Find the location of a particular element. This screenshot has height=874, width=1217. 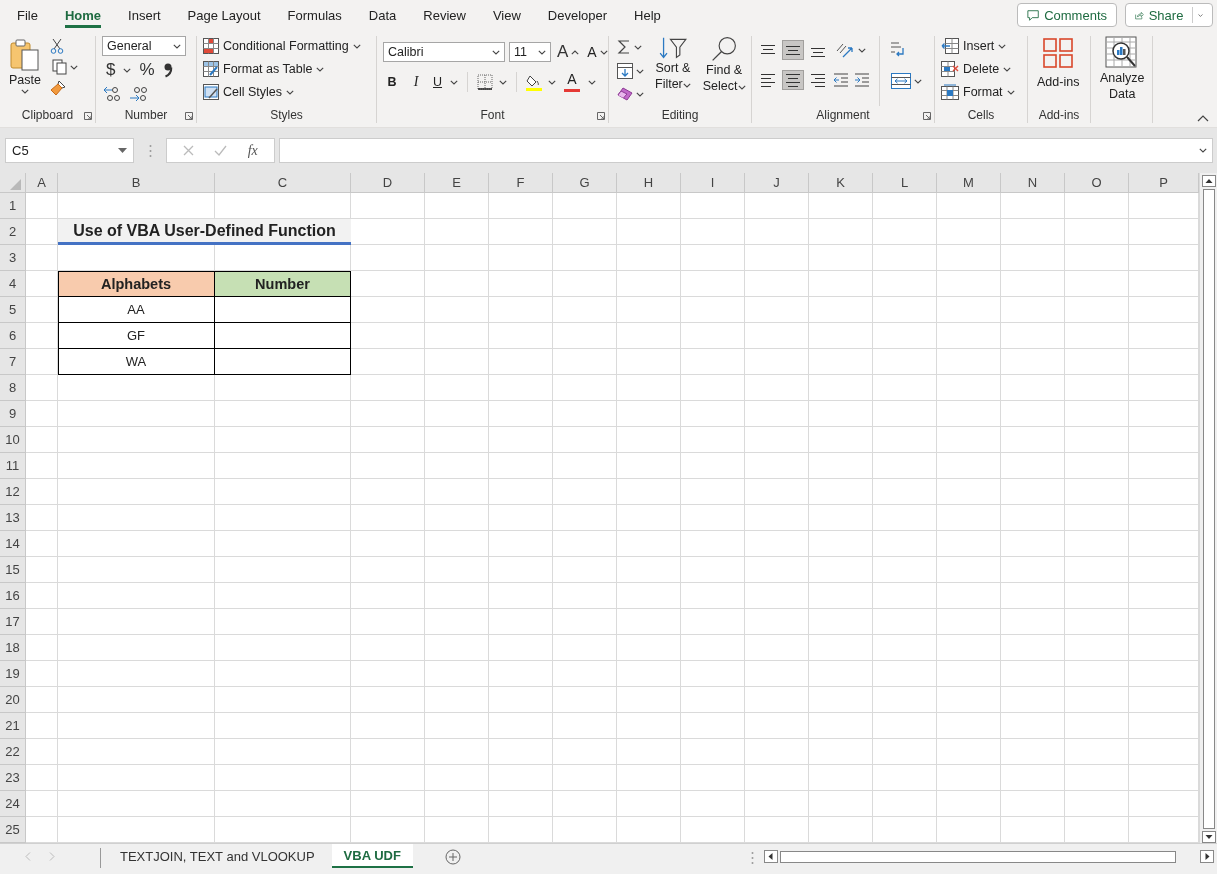

row-header: 17 is located at coordinates (13, 622).